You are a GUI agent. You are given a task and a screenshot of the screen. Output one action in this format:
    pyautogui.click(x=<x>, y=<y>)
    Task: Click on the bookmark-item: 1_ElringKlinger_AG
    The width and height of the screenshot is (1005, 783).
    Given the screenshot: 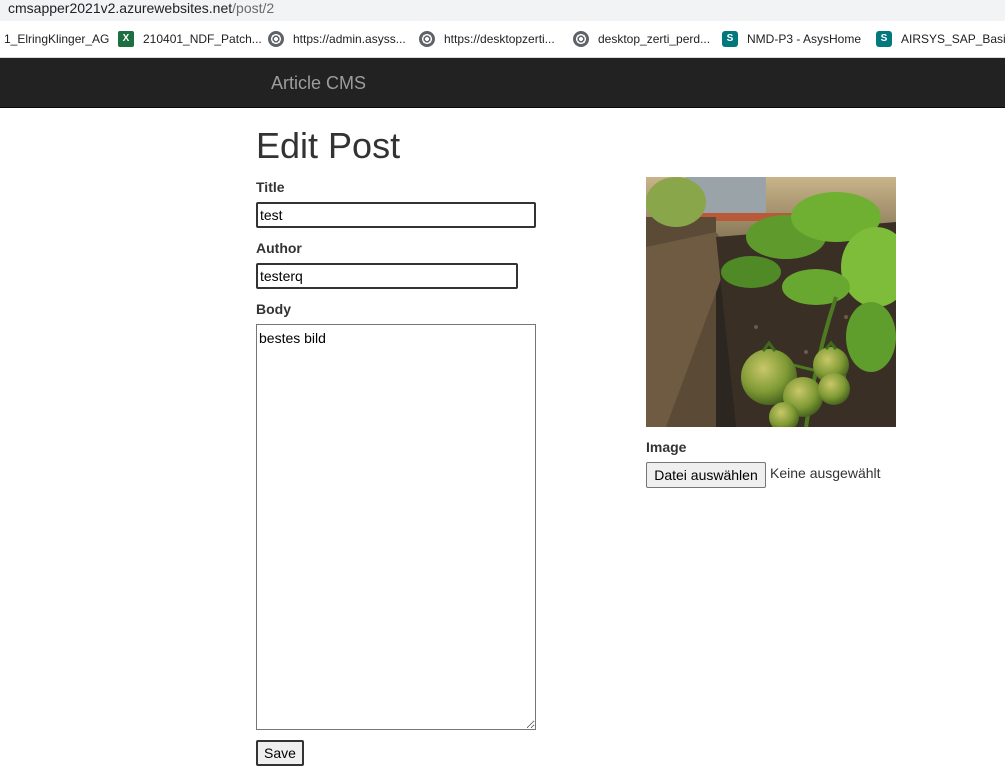 What is the action you would take?
    pyautogui.click(x=56, y=39)
    